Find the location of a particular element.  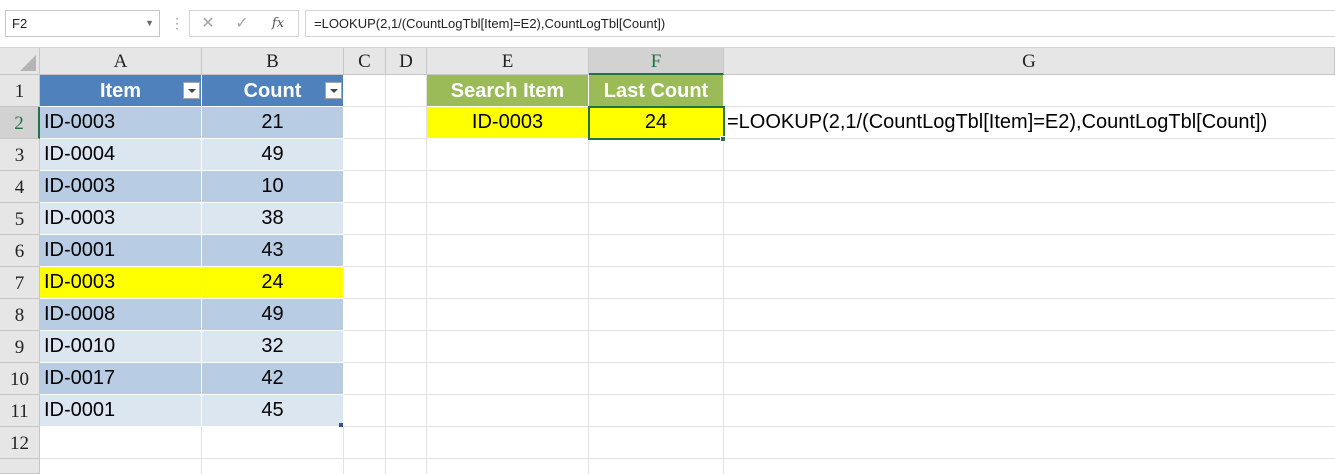

formula-buttons: ✕ ✓ fx is located at coordinates (244, 23).